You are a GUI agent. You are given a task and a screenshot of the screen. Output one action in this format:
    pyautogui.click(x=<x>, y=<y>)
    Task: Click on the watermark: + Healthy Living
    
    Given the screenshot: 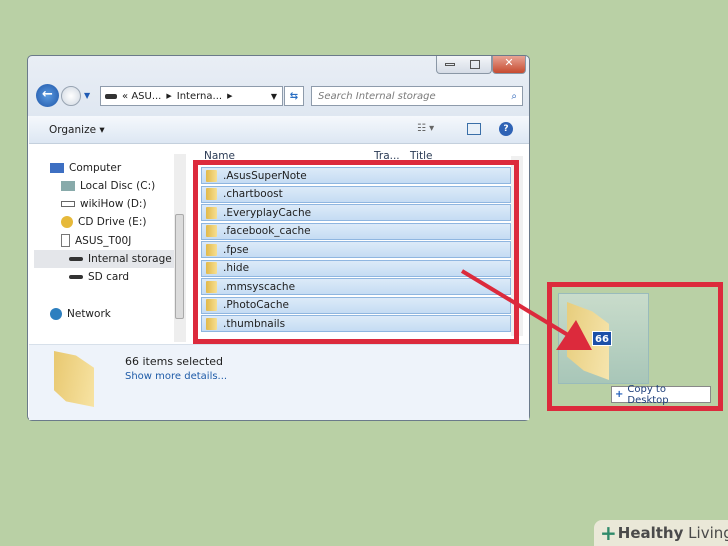 What is the action you would take?
    pyautogui.click(x=661, y=533)
    